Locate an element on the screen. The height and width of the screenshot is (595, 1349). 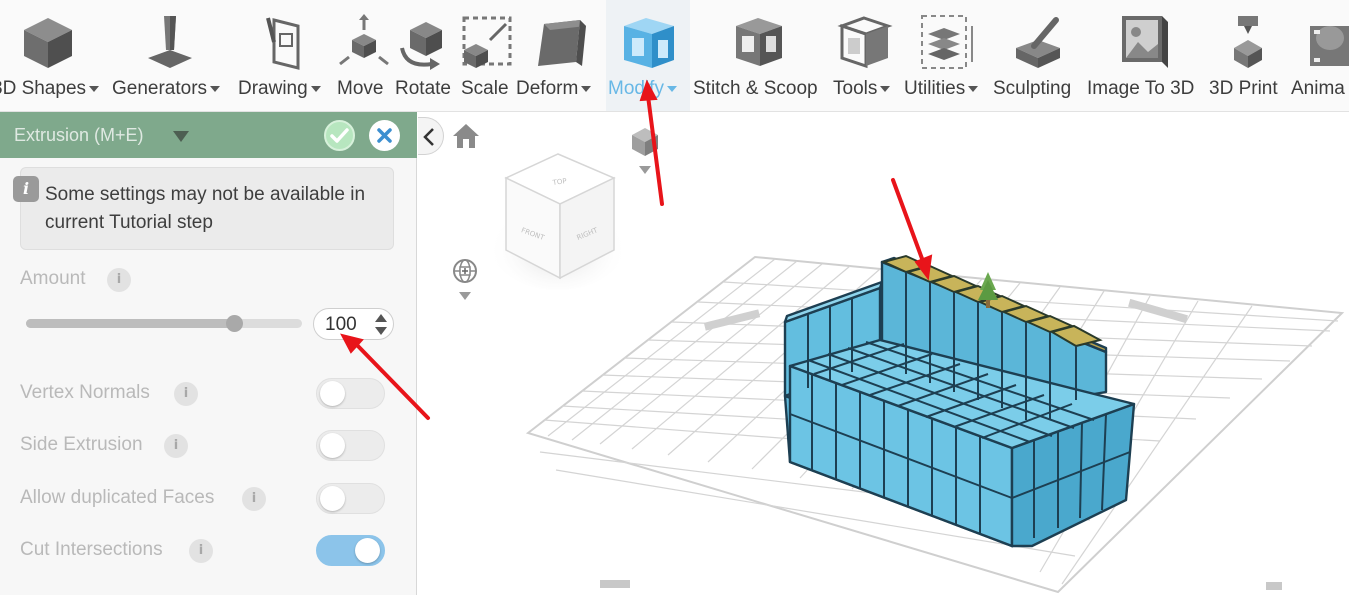
confirm-button is located at coordinates (339, 135).